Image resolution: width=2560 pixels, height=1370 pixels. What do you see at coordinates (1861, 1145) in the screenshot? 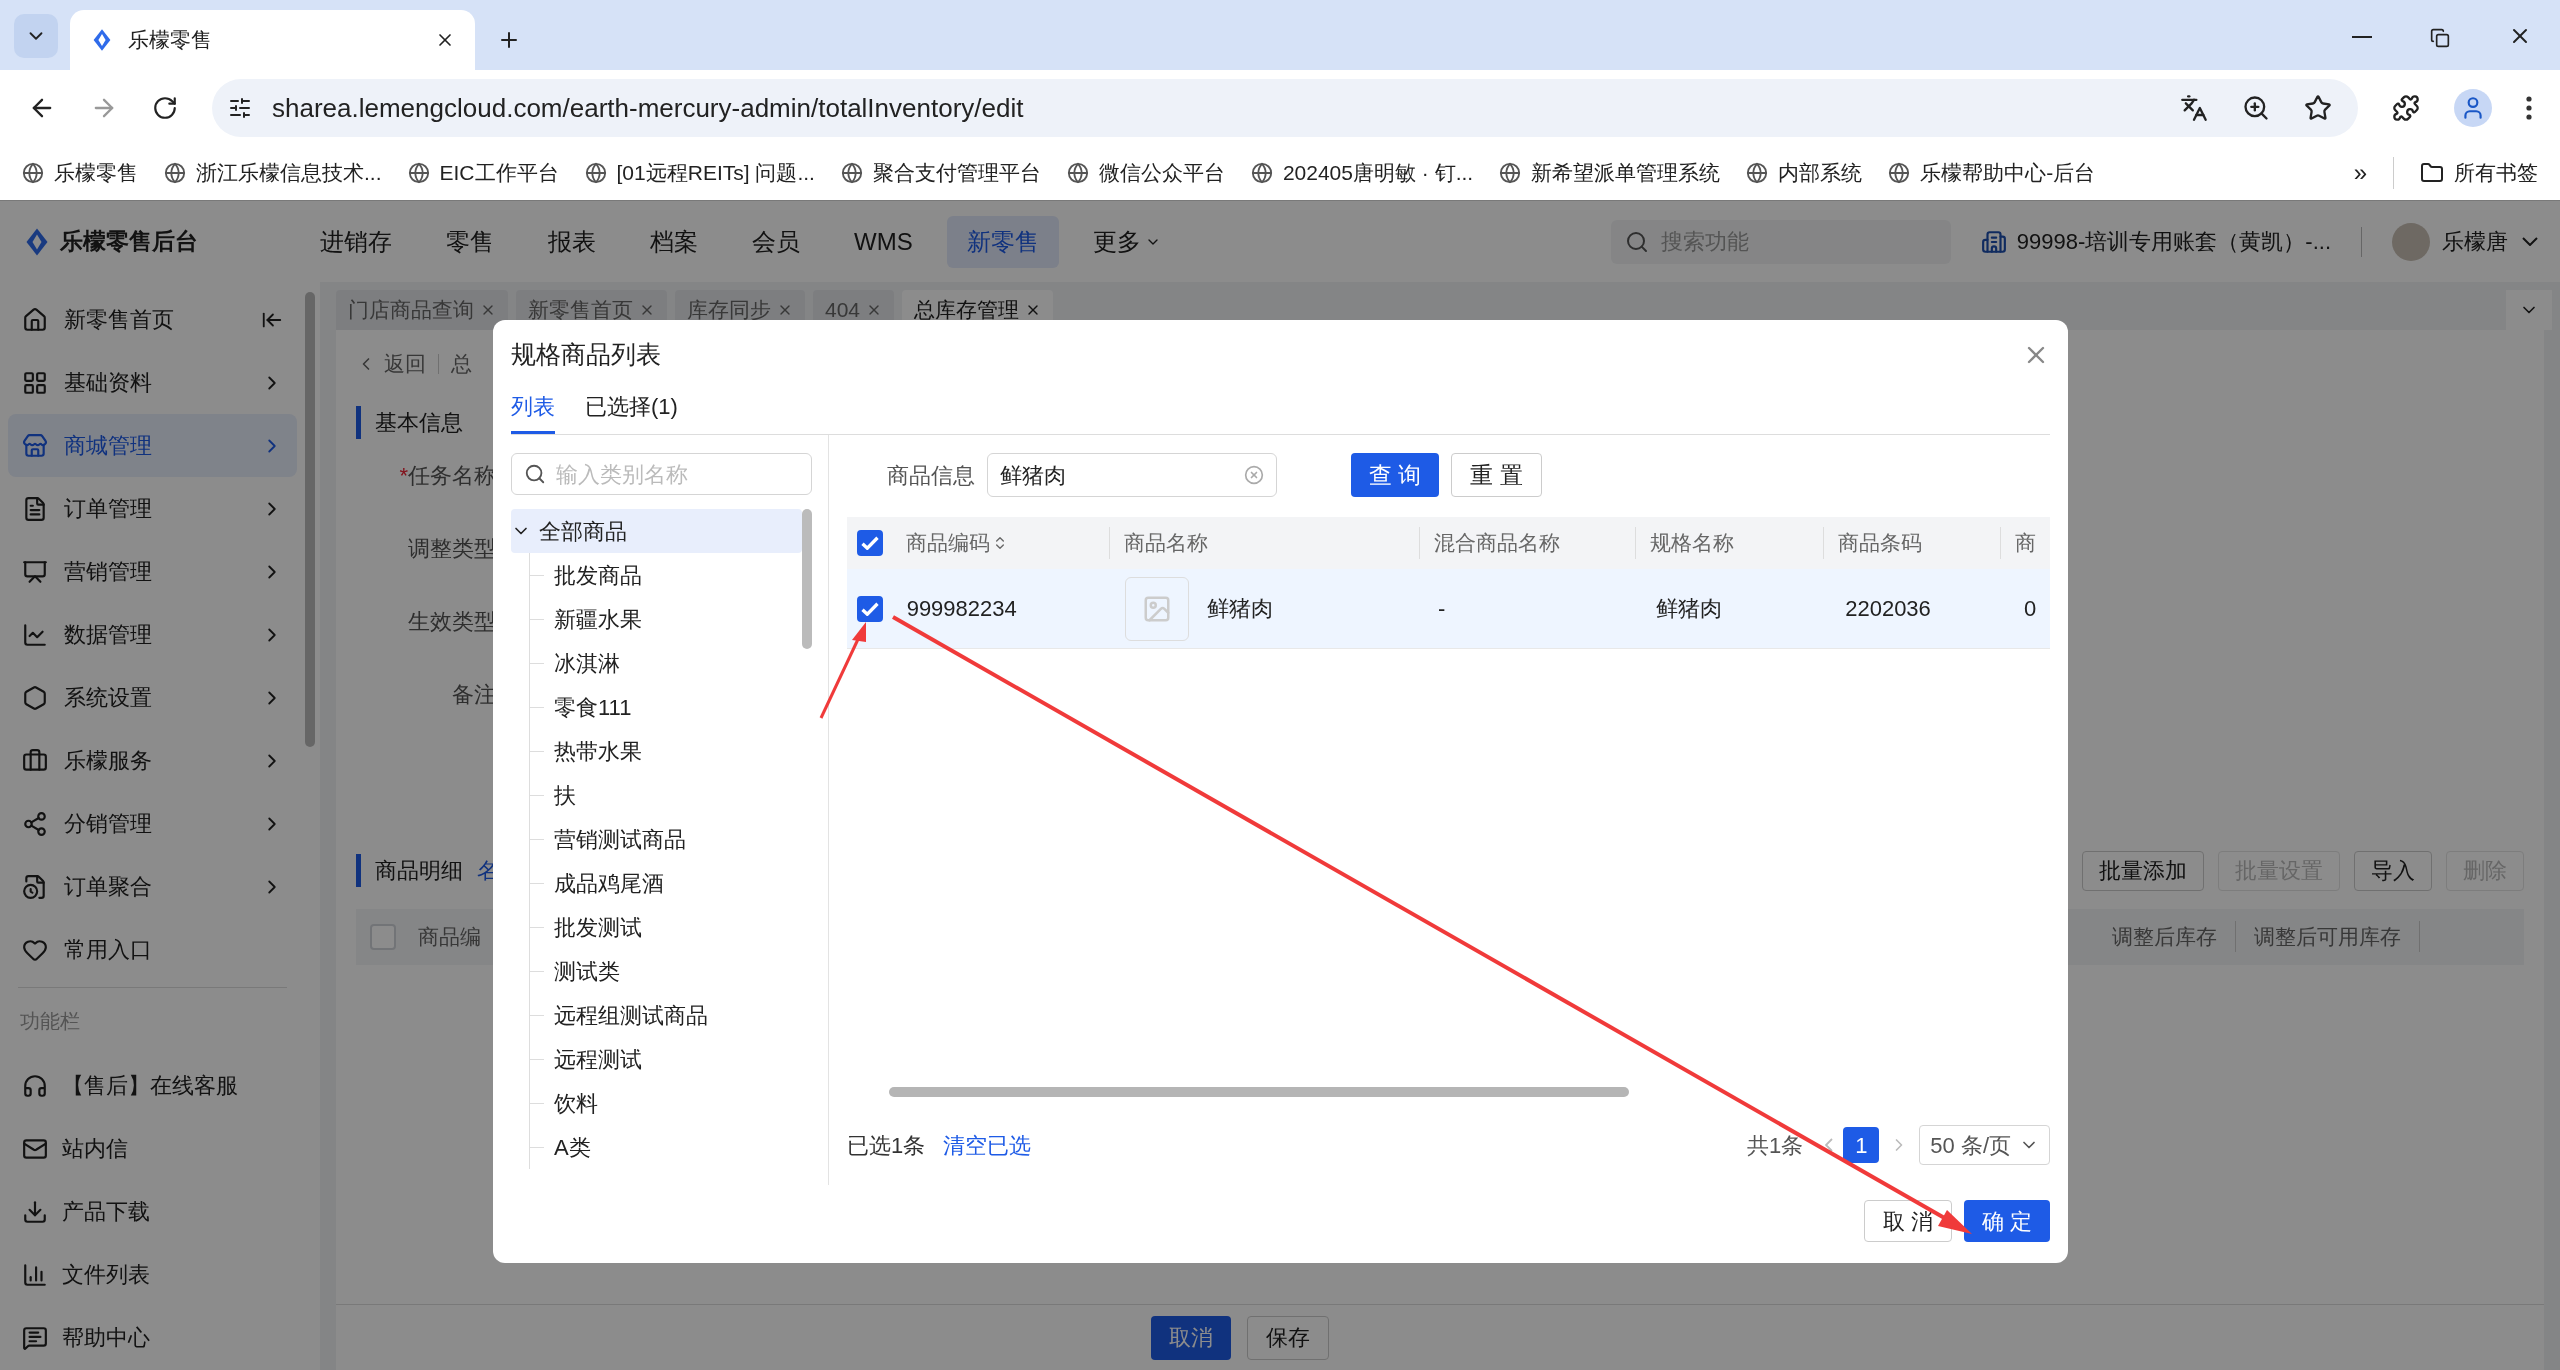
I see `page-number: 1` at bounding box center [1861, 1145].